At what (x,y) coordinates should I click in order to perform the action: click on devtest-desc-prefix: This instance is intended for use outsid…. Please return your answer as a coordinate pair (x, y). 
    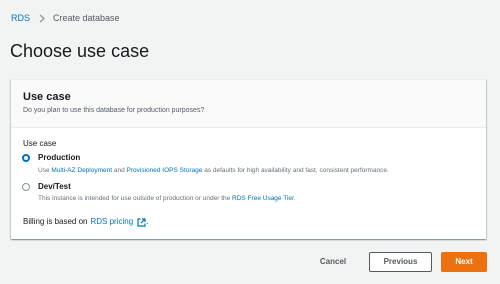
    Looking at the image, I should click on (135, 198).